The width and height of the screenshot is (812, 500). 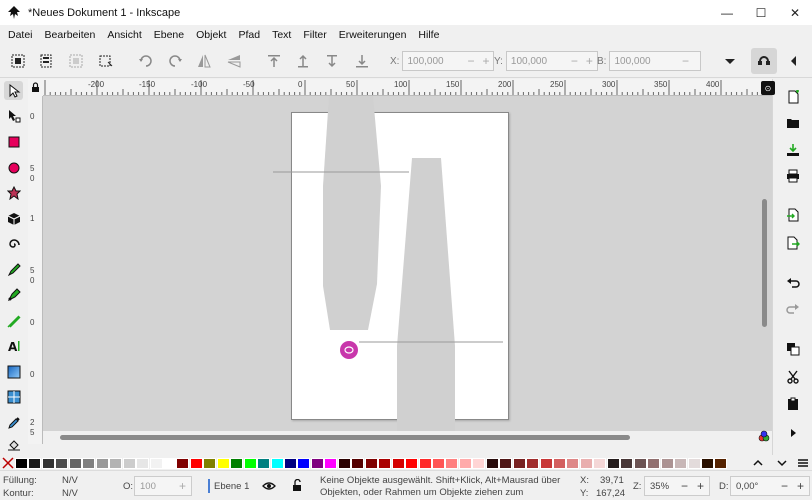 What do you see at coordinates (13, 371) in the screenshot?
I see `gradient-tool` at bounding box center [13, 371].